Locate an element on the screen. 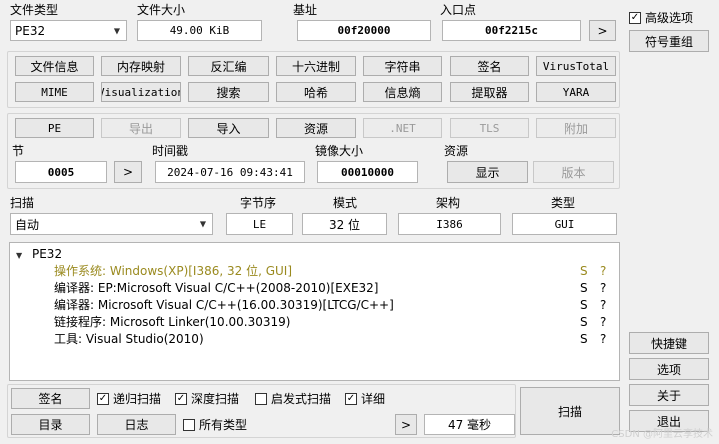 This screenshot has height=444, width=719. tree-root: ▼ PE32 is located at coordinates (39, 254).